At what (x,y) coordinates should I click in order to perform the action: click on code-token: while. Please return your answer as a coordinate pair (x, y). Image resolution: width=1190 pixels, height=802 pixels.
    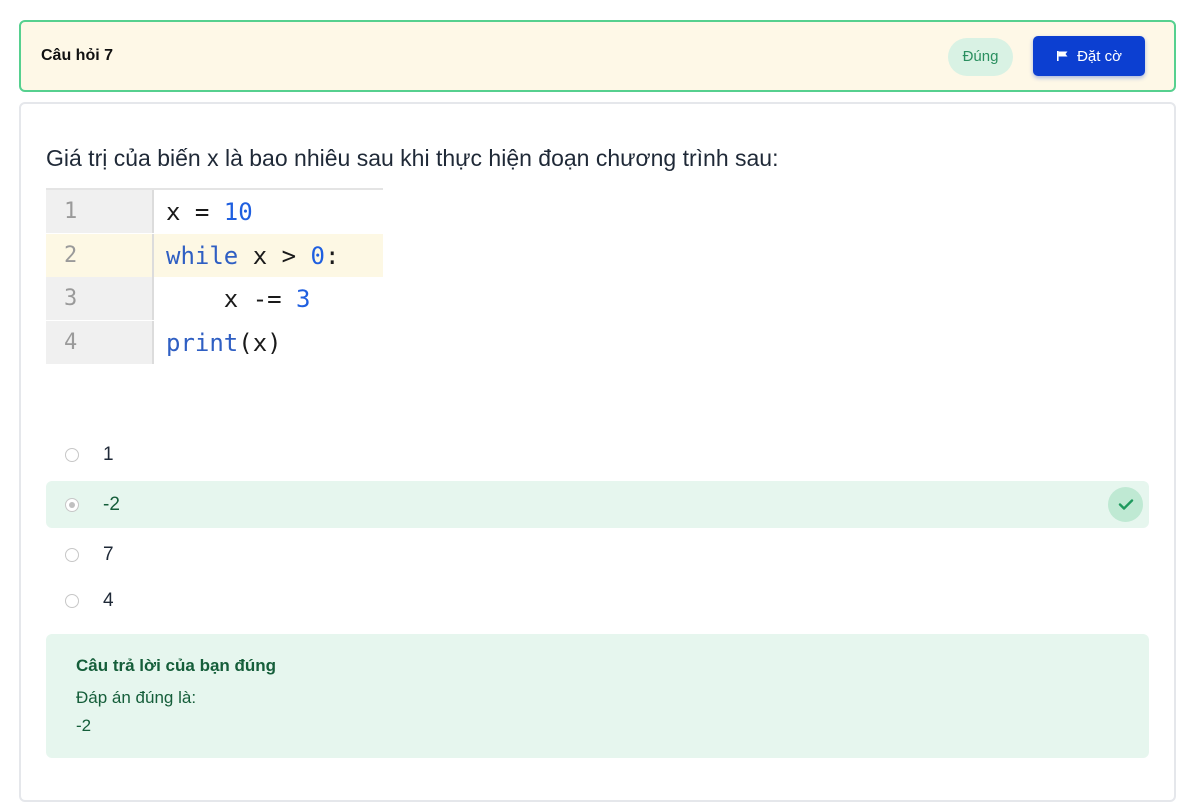
    Looking at the image, I should click on (202, 255).